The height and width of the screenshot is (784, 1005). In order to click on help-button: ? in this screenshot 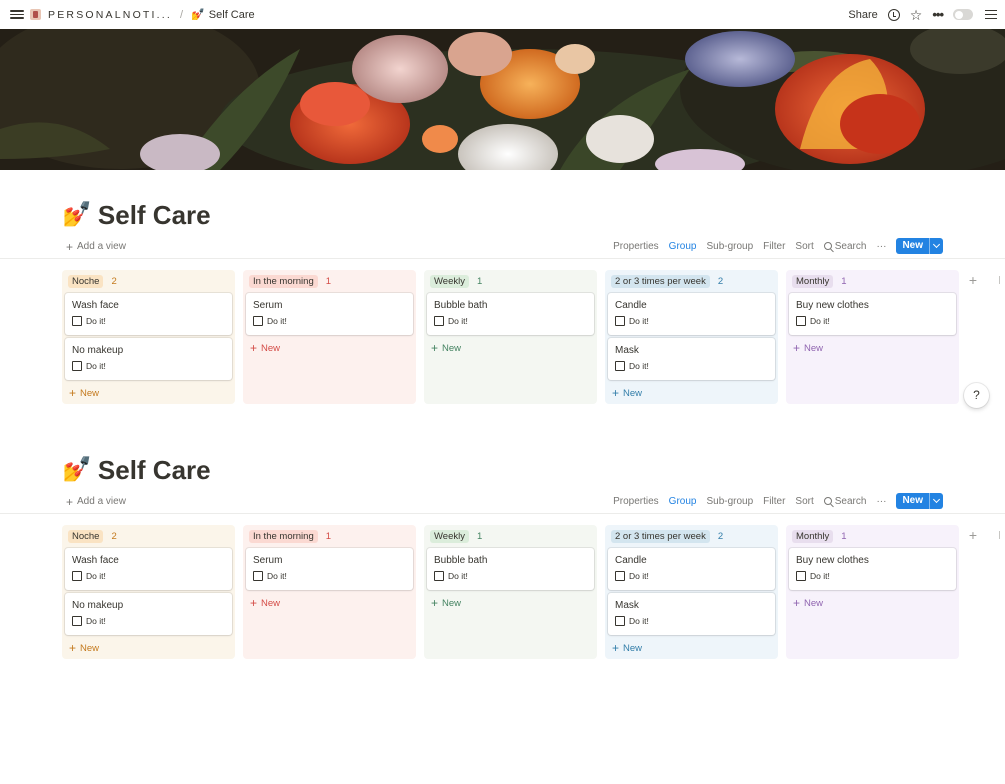, I will do `click(976, 395)`.